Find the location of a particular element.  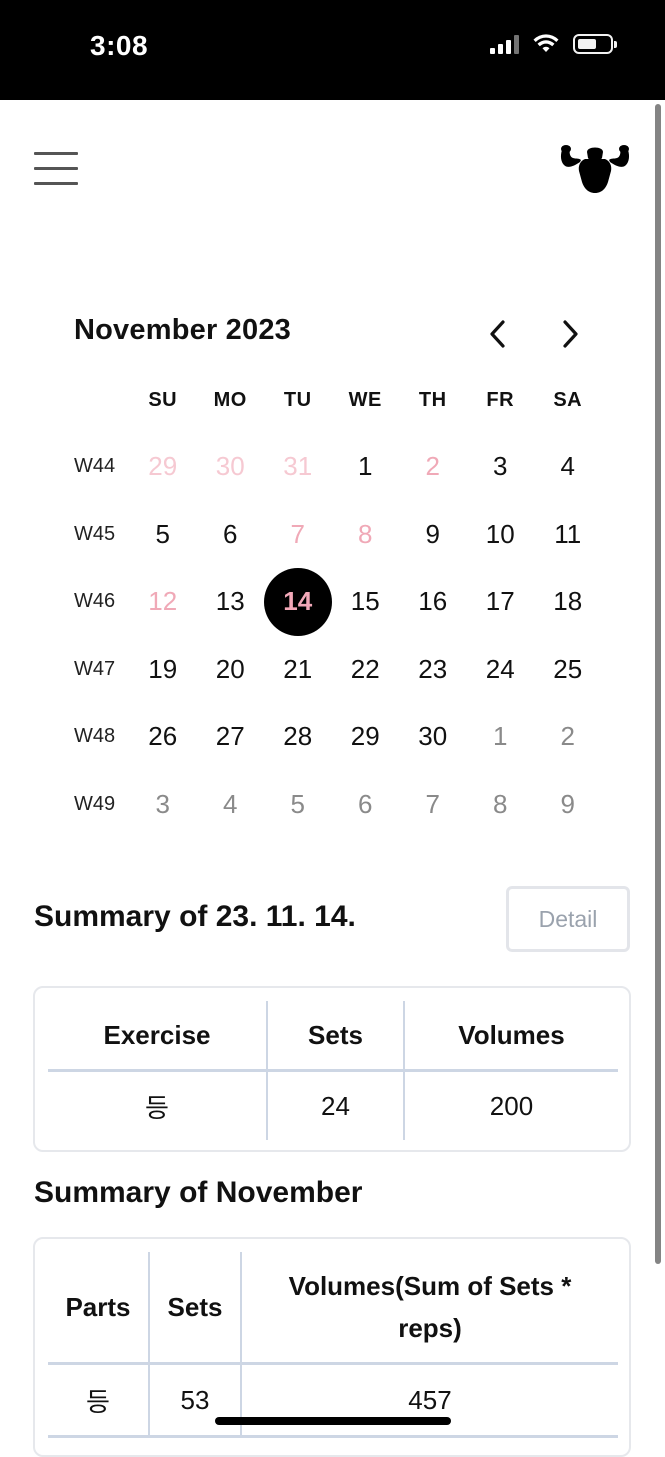

week-row: W48 26 27 28 29 30 1 2 is located at coordinates (332, 737).